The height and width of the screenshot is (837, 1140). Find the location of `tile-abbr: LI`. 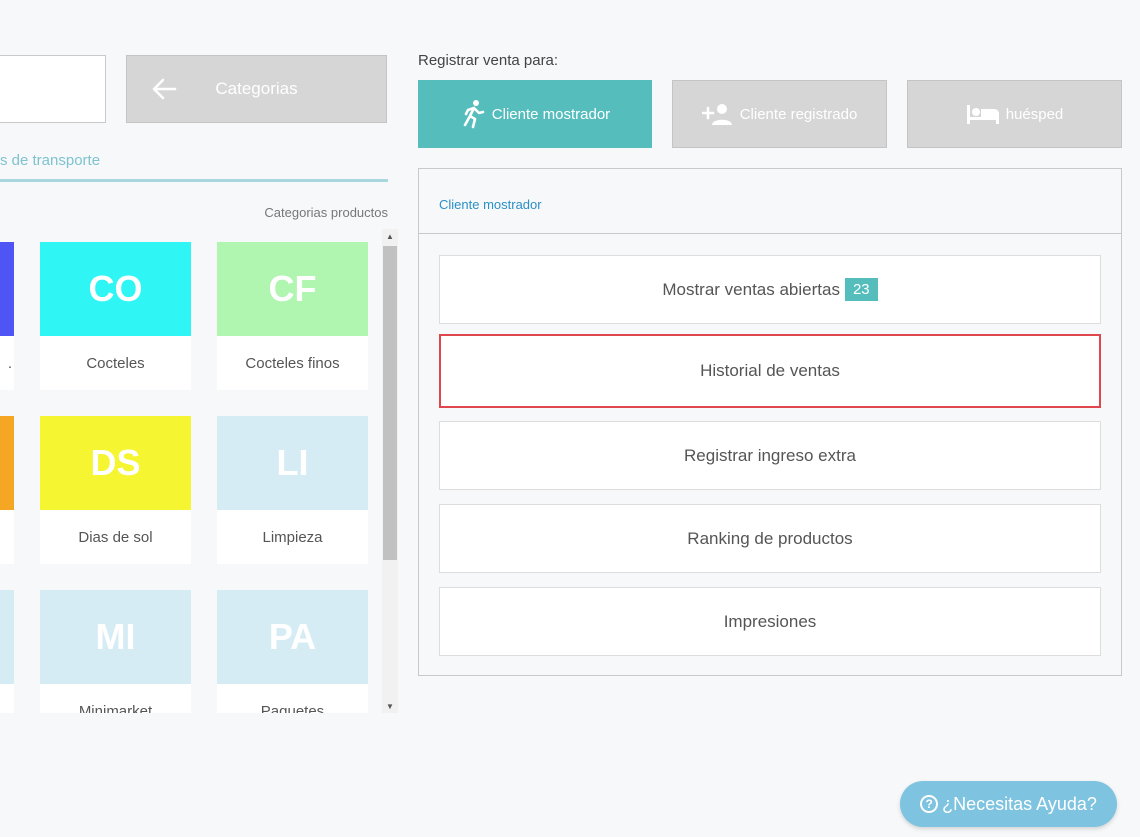

tile-abbr: LI is located at coordinates (292, 462).